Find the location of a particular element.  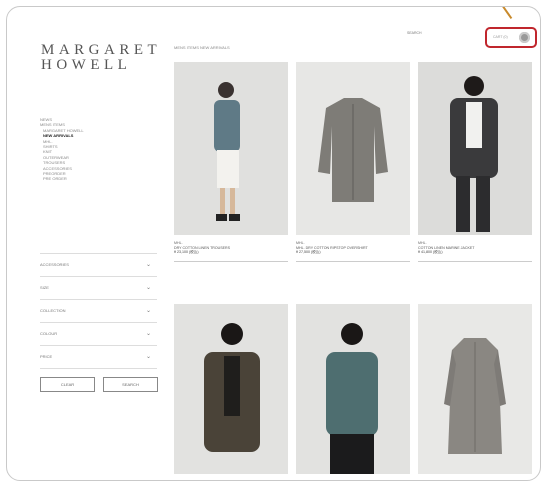

brand-logo: MARGARET HOWELL is located at coordinates (101, 58).